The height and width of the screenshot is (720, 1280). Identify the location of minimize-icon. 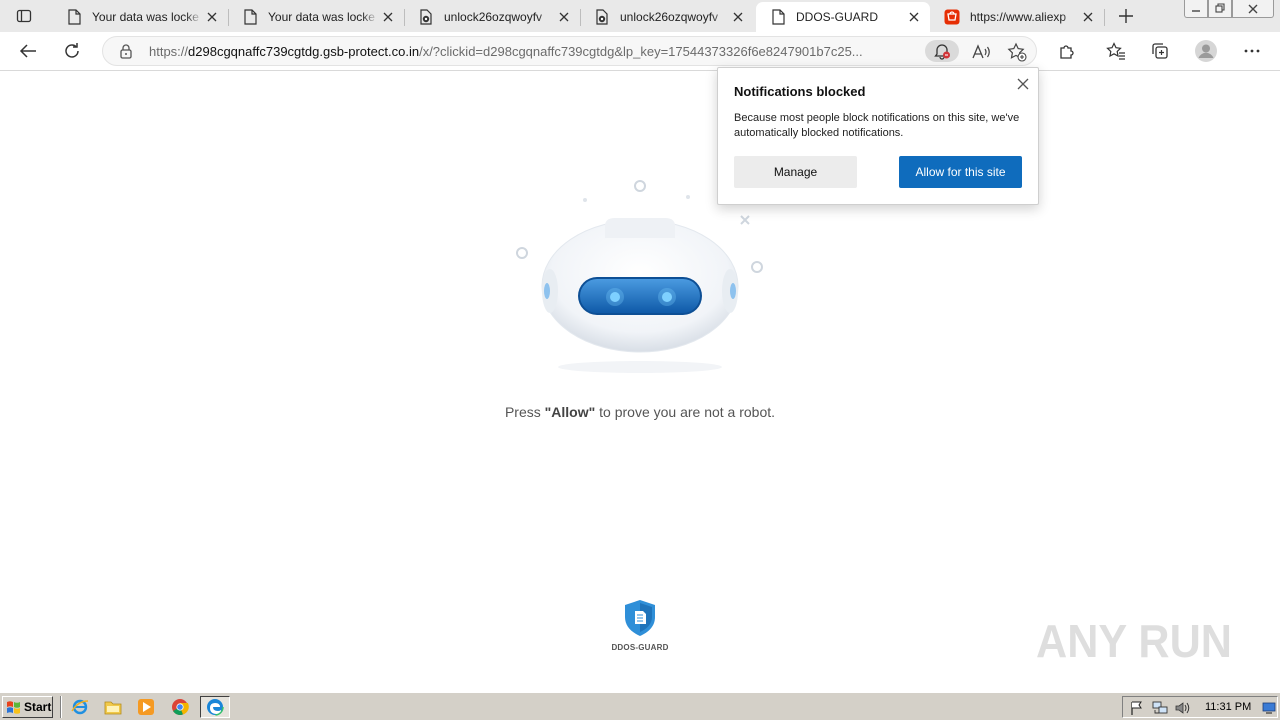
(1196, 10).